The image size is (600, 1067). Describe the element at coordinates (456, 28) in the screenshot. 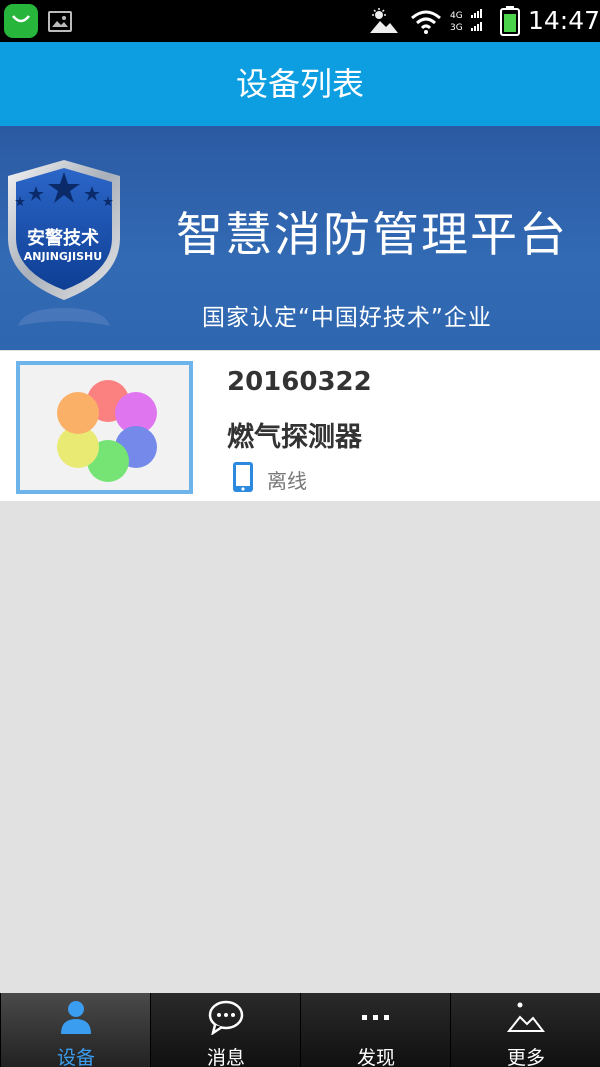

I see `signal-label-3g: 3G` at that location.